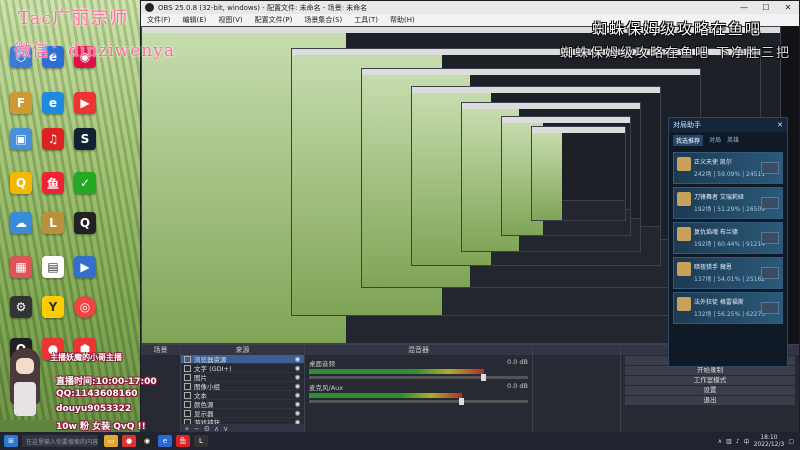  What do you see at coordinates (728, 308) in the screenshot?
I see `champion-row: 法外狂徒 格雷福斯 132场 | 56.25% | 62273` at bounding box center [728, 308].